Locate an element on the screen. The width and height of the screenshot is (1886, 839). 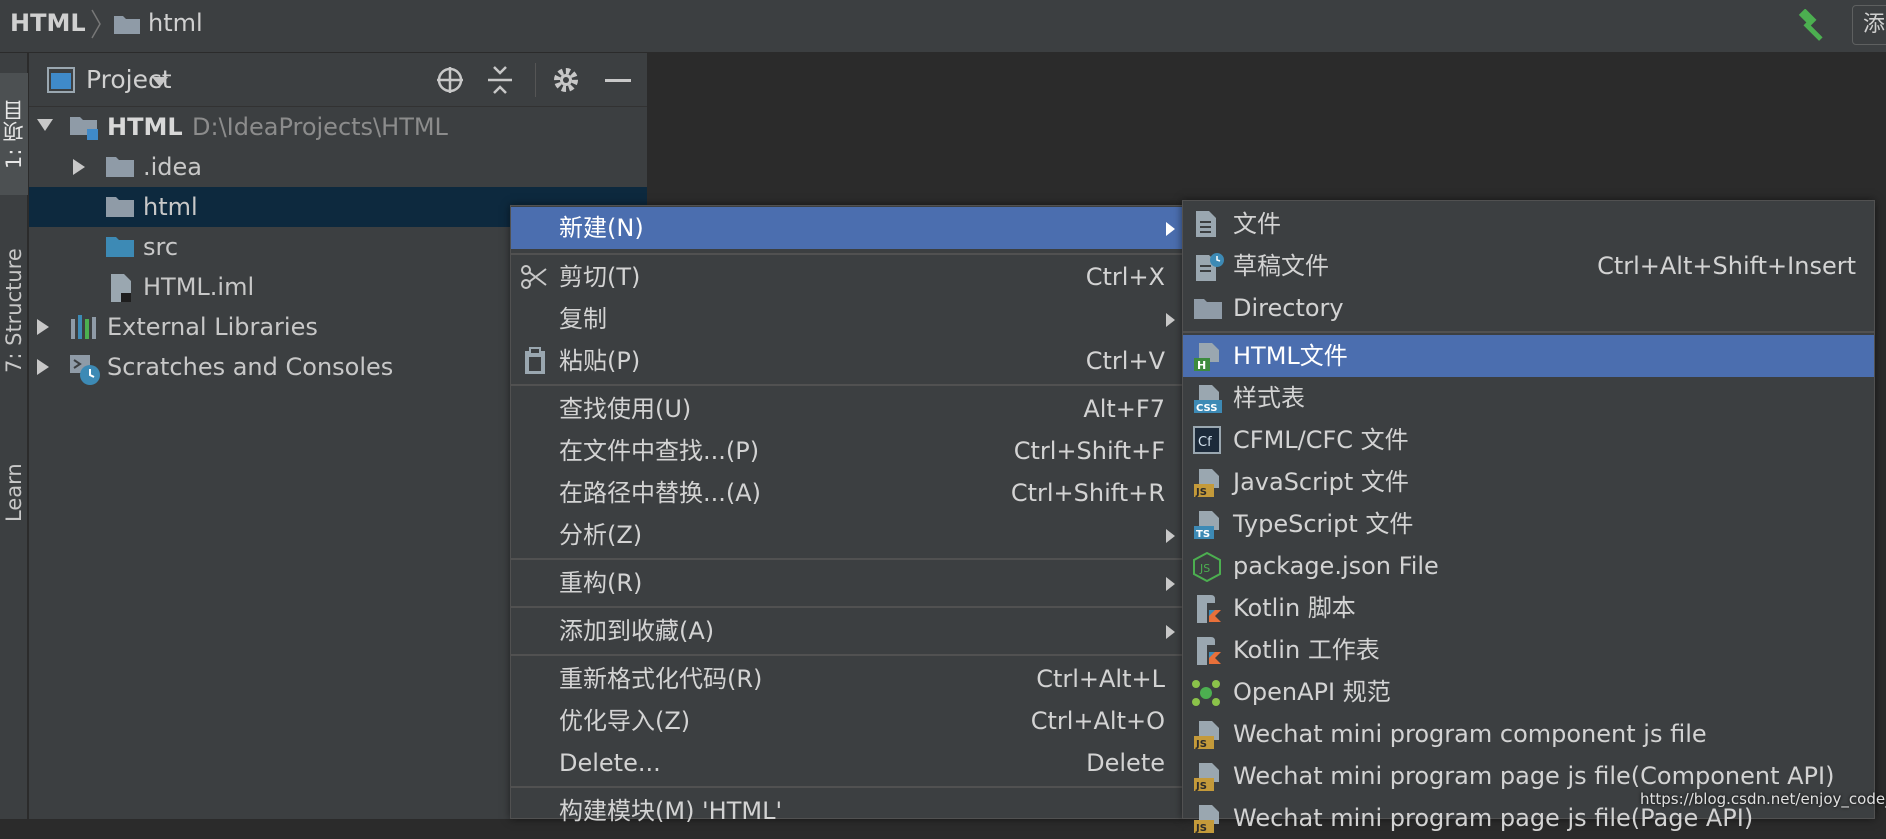
submenu-item-kotlin-script: Kotlin 脚本 is located at coordinates (1528, 608).